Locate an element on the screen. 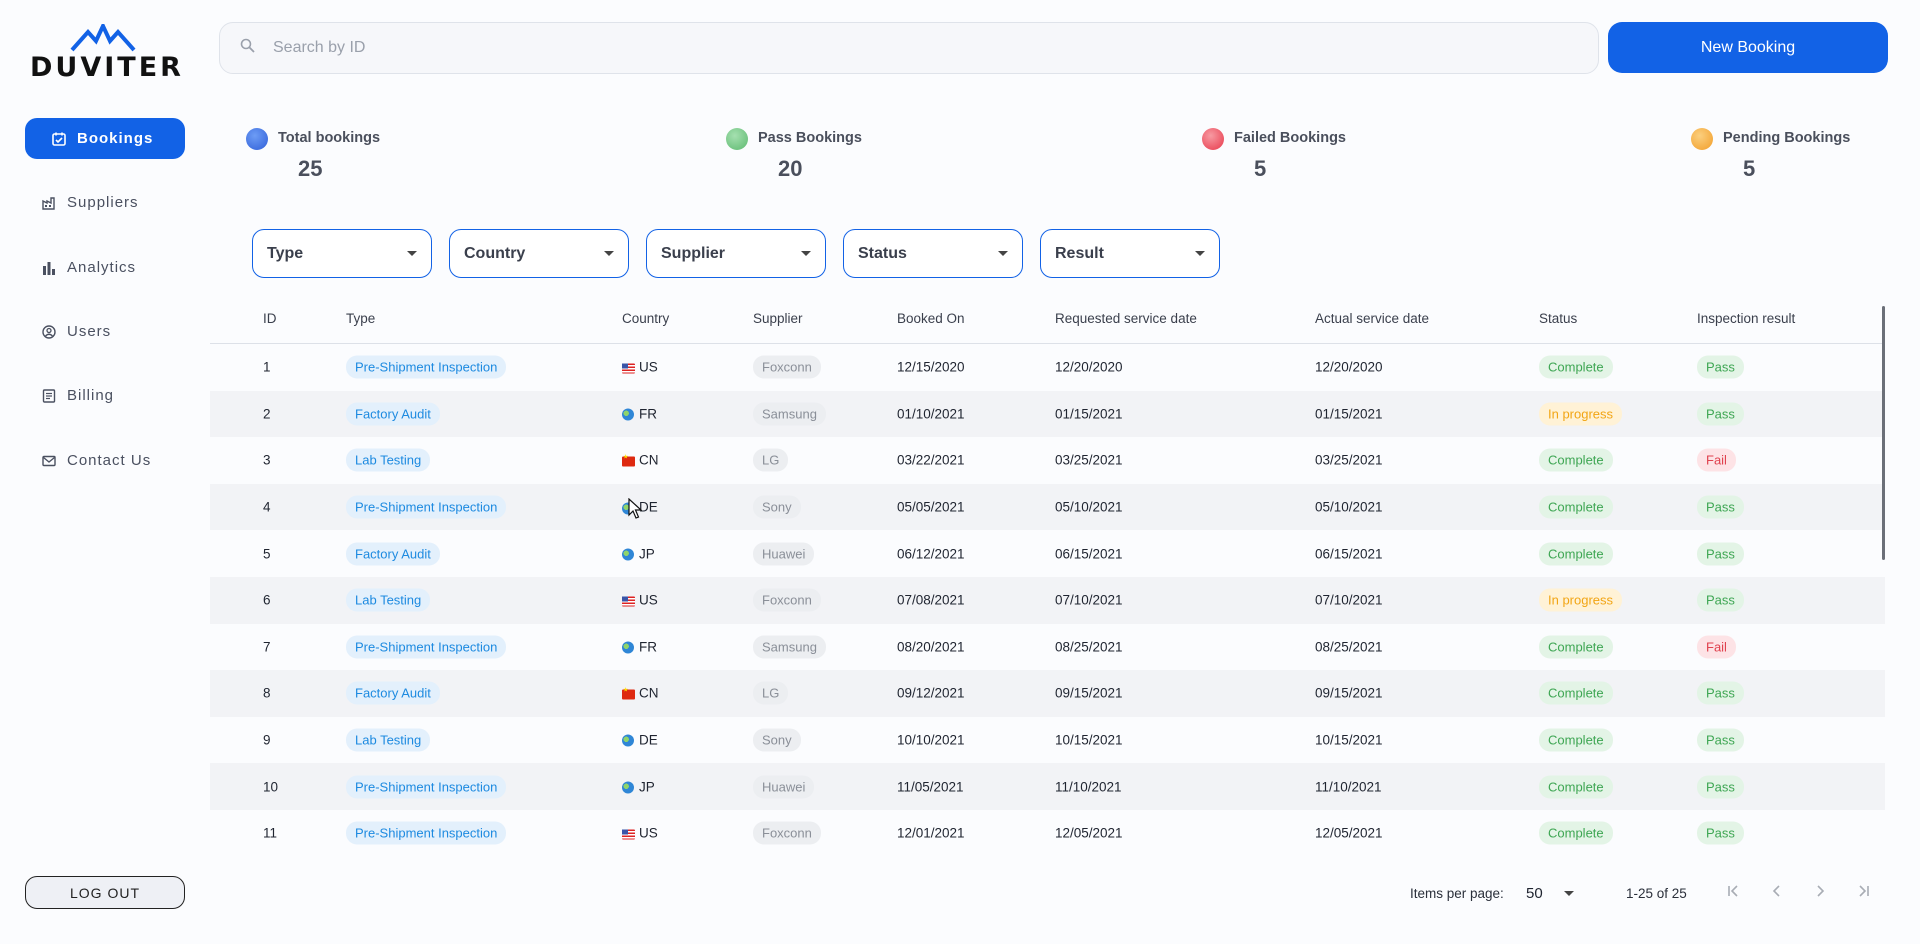 This screenshot has height=944, width=1920. filter-status: Status is located at coordinates (933, 253).